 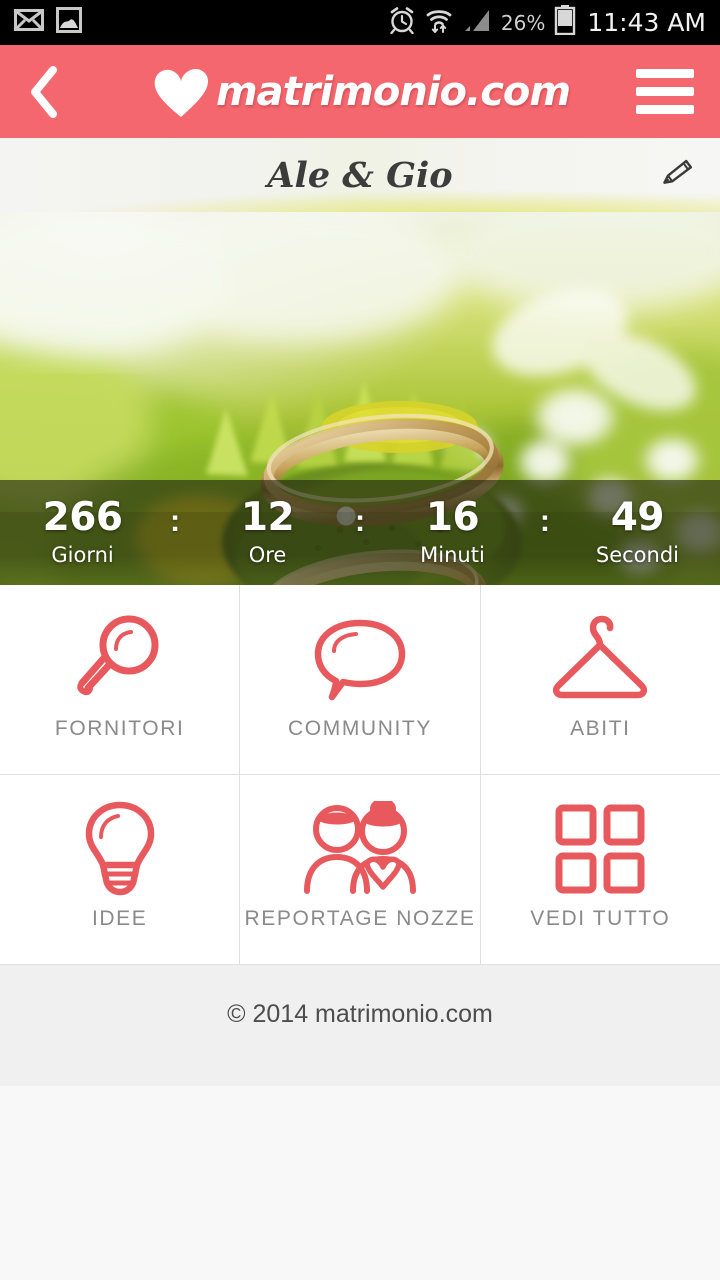 I want to click on tile-vedi-tutto: VEDI TUTTO, so click(x=600, y=869).